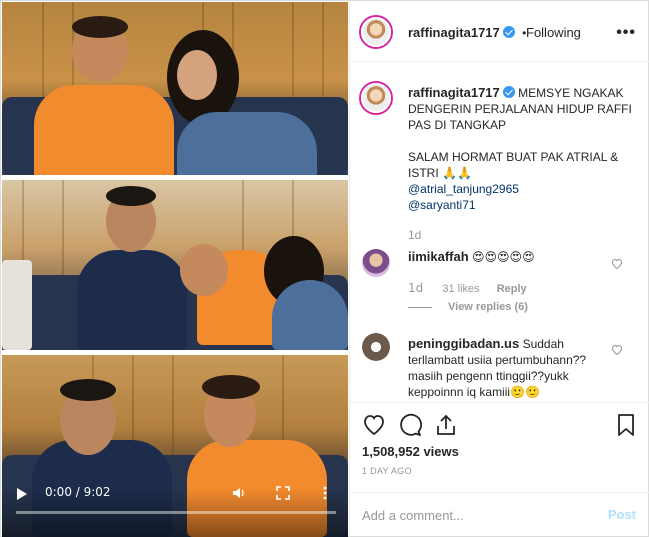  Describe the element at coordinates (522, 189) in the screenshot. I see `mention-link: @atrial_tanjung2965` at that location.